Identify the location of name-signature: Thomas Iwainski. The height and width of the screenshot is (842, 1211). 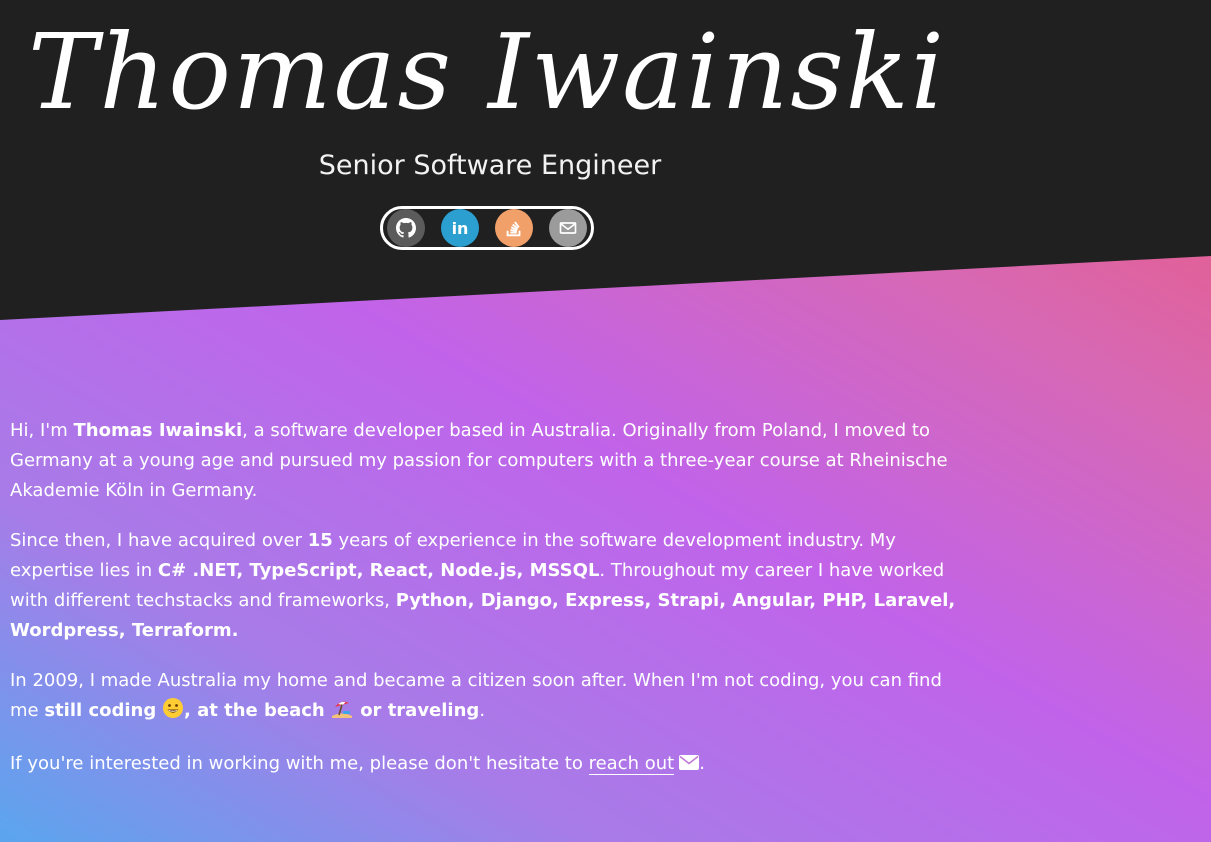
(487, 72).